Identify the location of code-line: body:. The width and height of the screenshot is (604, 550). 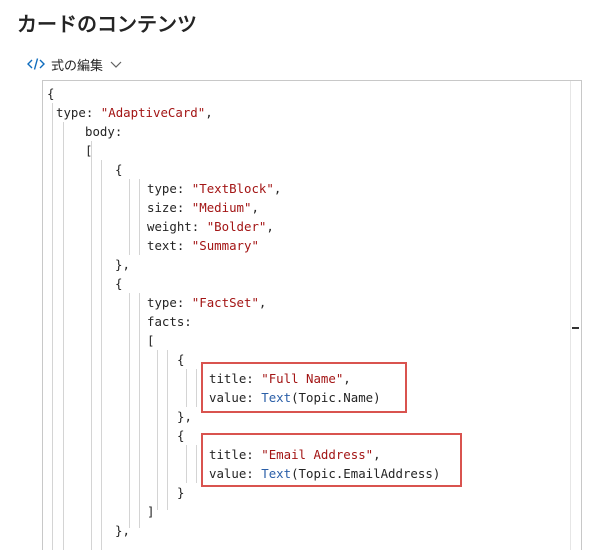
(104, 131).